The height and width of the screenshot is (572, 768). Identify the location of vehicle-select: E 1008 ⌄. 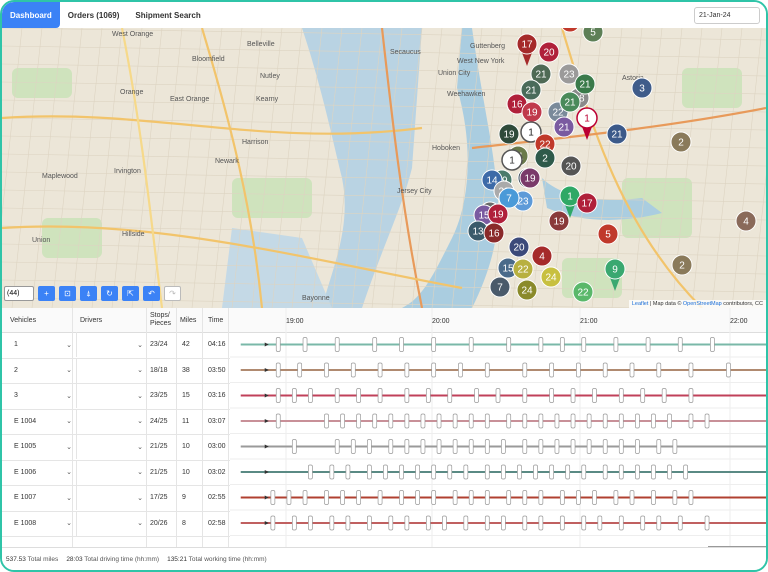
(44, 523).